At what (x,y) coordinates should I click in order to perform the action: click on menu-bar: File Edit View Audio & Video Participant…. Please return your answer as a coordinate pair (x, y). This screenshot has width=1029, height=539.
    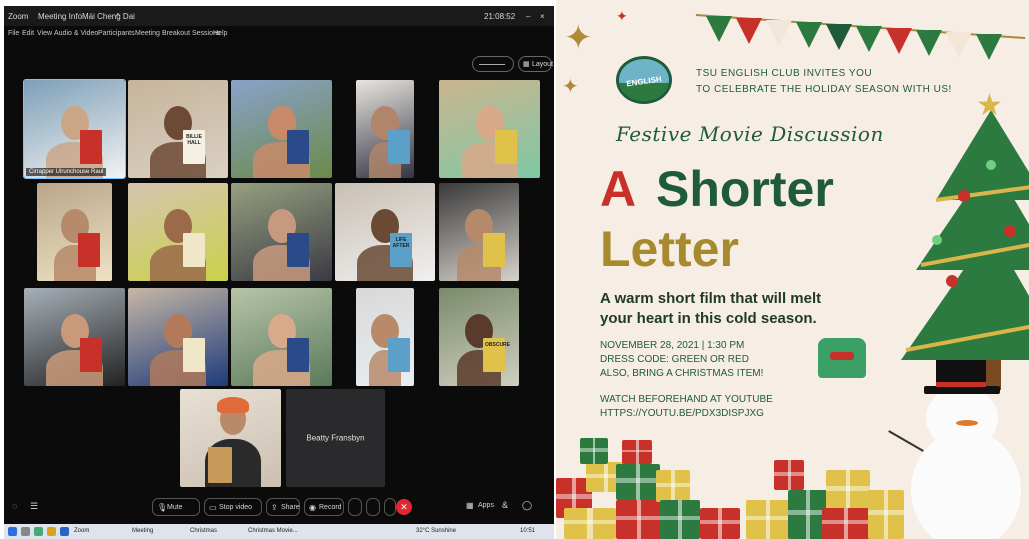
    Looking at the image, I should click on (279, 34).